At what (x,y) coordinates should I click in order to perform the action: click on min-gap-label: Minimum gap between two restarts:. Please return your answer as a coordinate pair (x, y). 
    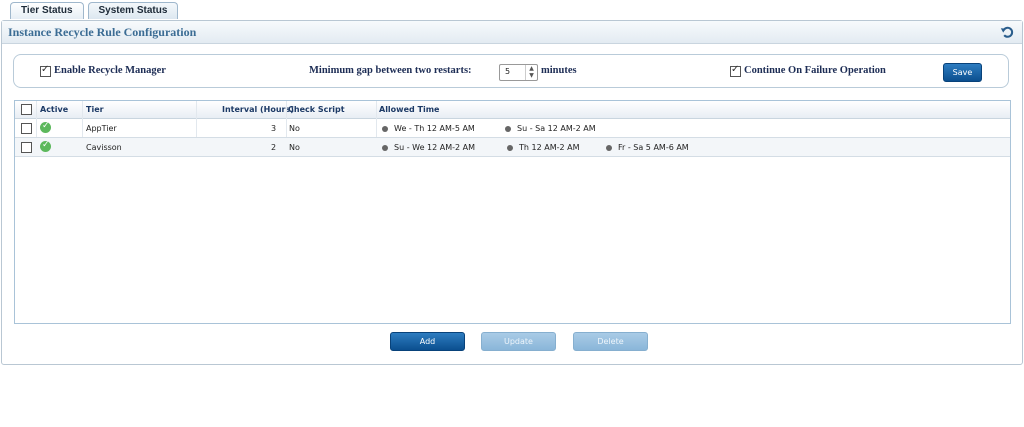
    Looking at the image, I should click on (390, 70).